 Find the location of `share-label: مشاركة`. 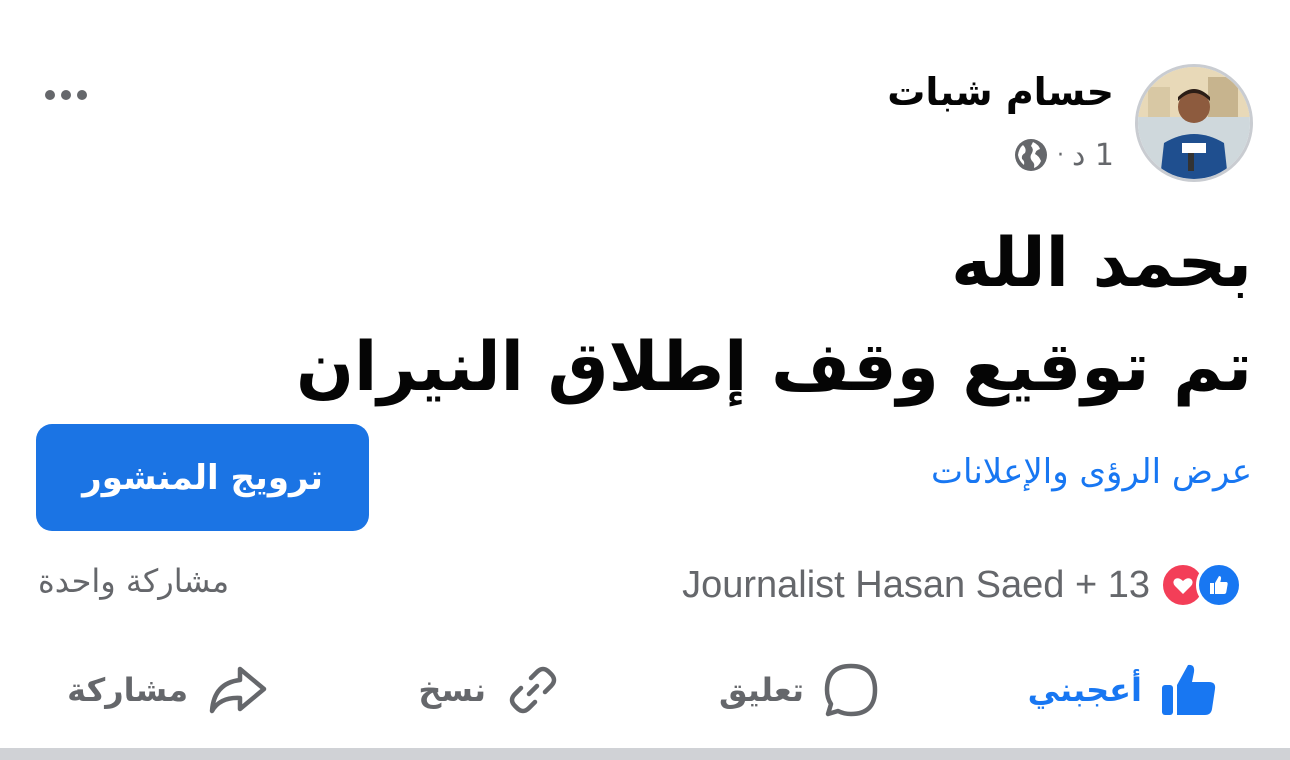

share-label: مشاركة is located at coordinates (127, 690).